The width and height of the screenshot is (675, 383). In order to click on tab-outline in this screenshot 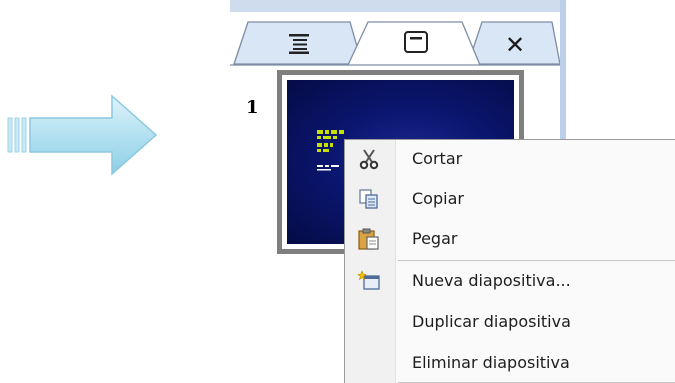, I will do `click(299, 44)`.